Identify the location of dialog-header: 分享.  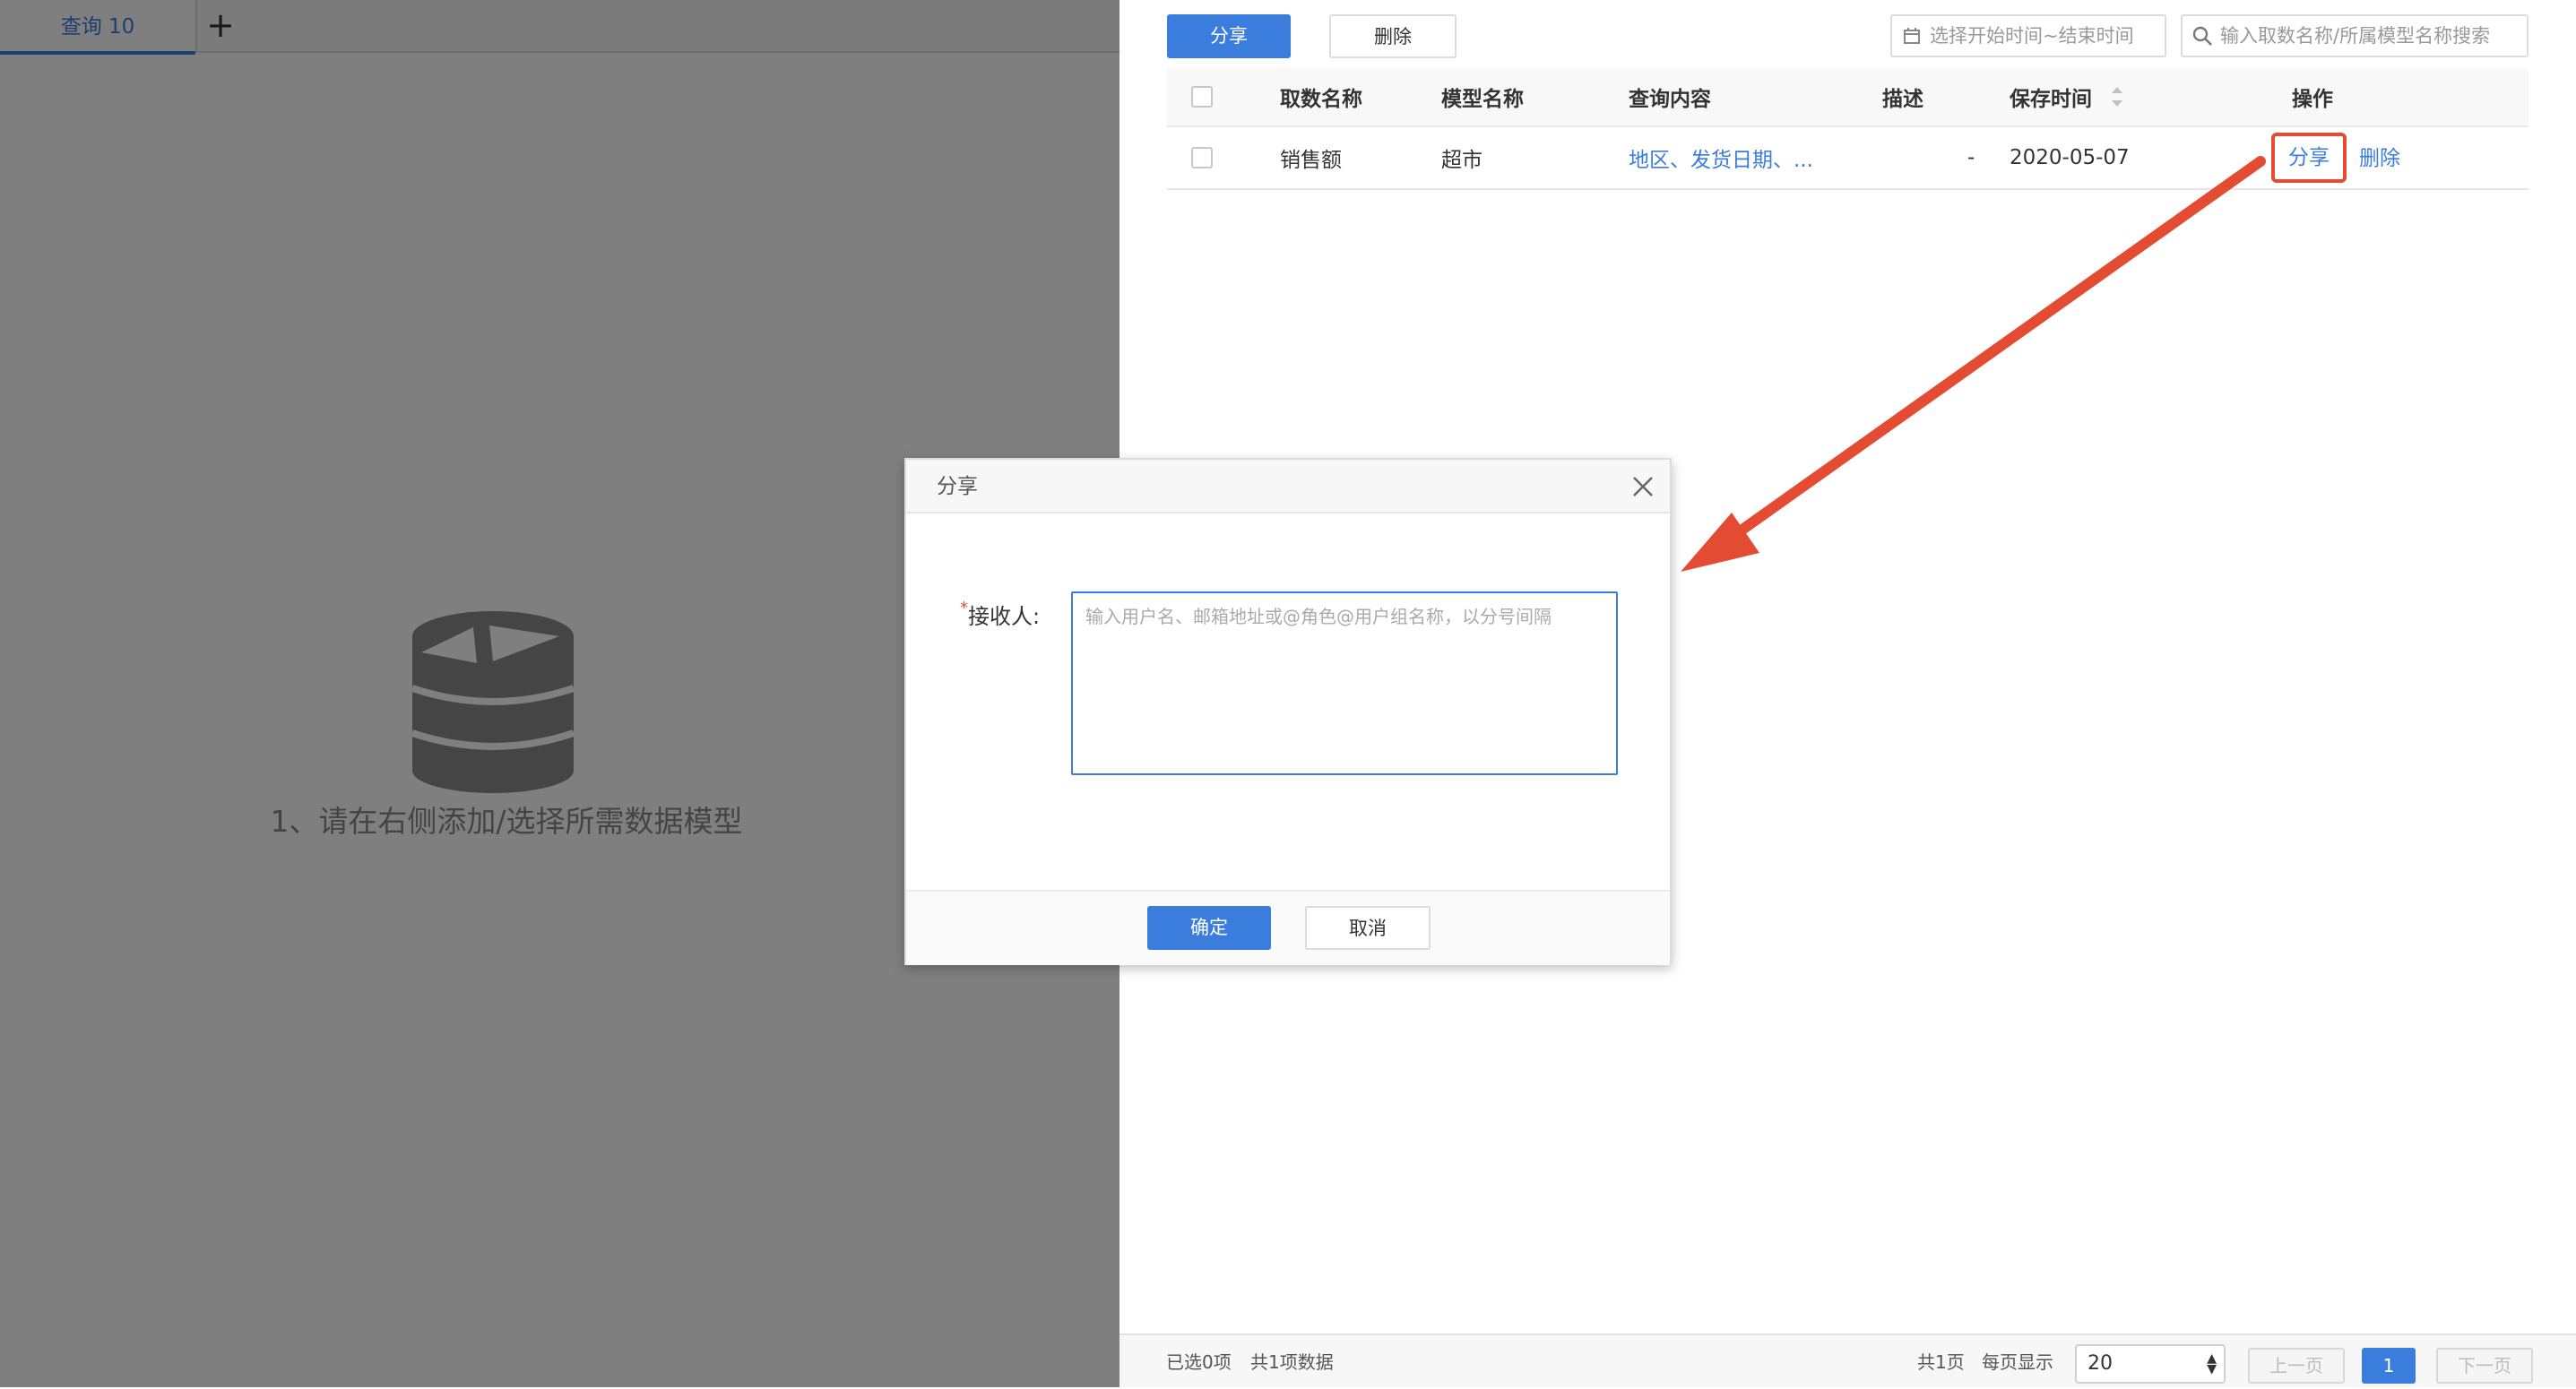
(1288, 486).